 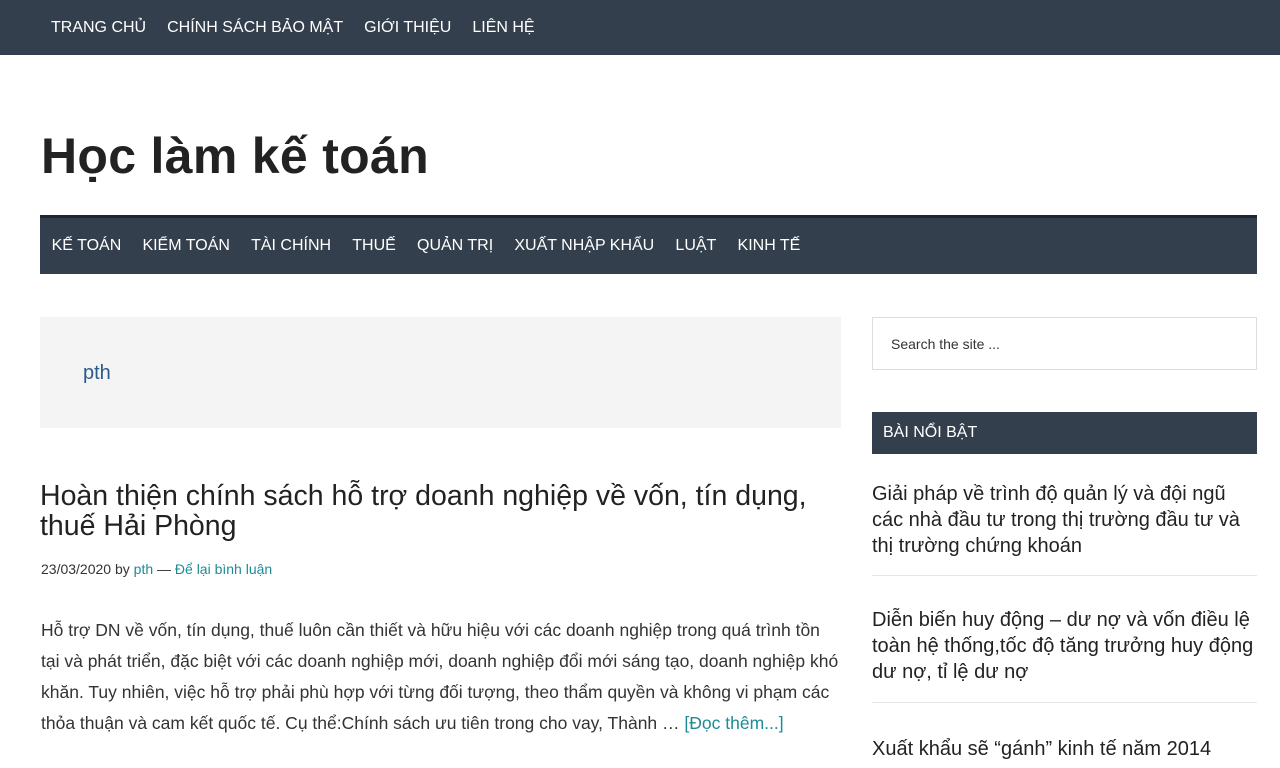 I want to click on archive-author-name: pth, so click(x=97, y=373).